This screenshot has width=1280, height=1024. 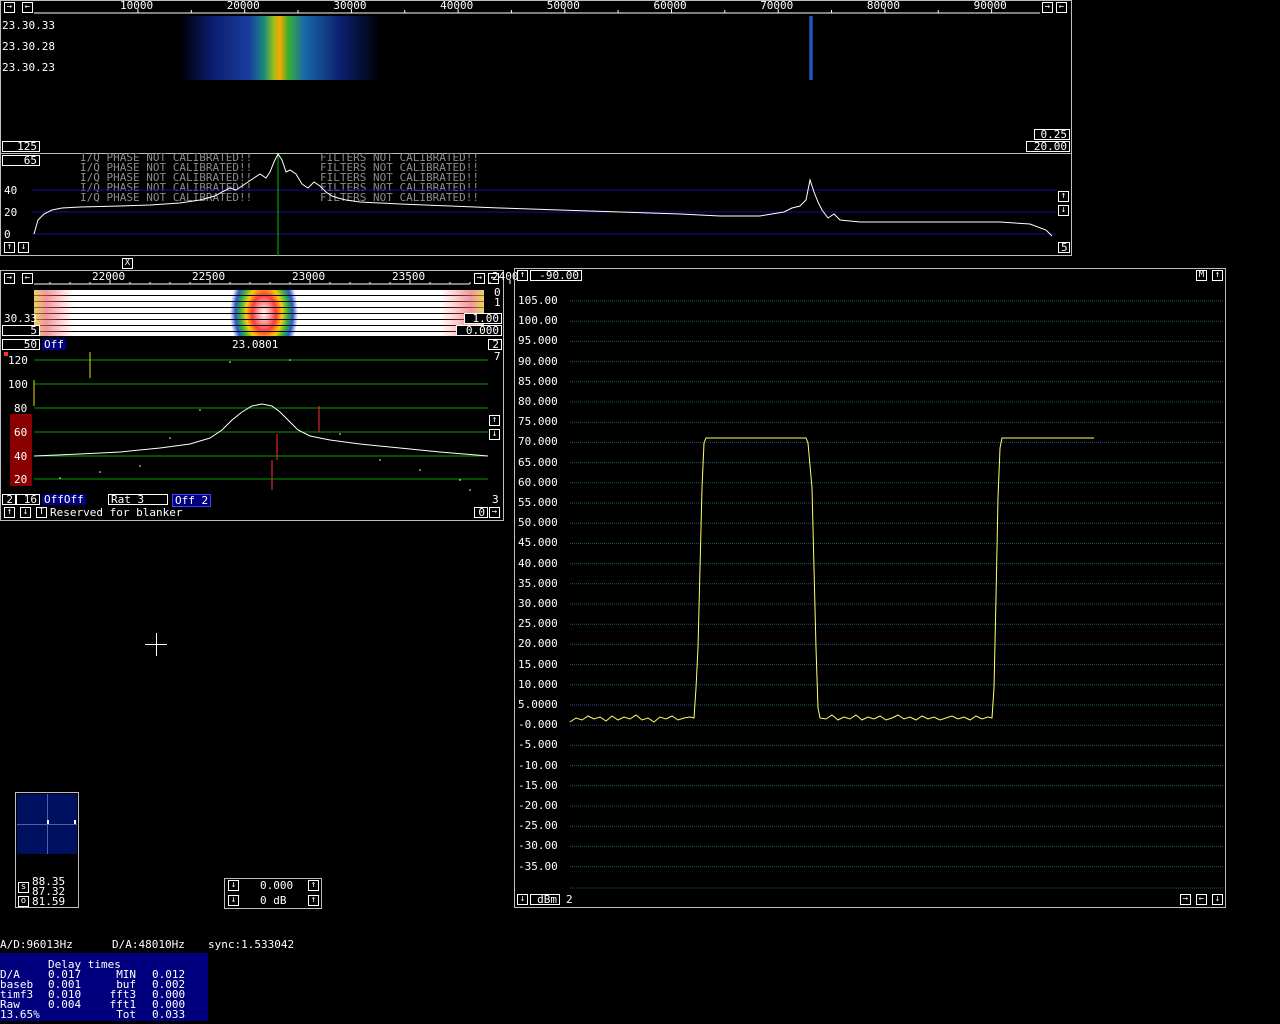 What do you see at coordinates (1052, 134) in the screenshot?
I see `wide-gain-box: 0.25` at bounding box center [1052, 134].